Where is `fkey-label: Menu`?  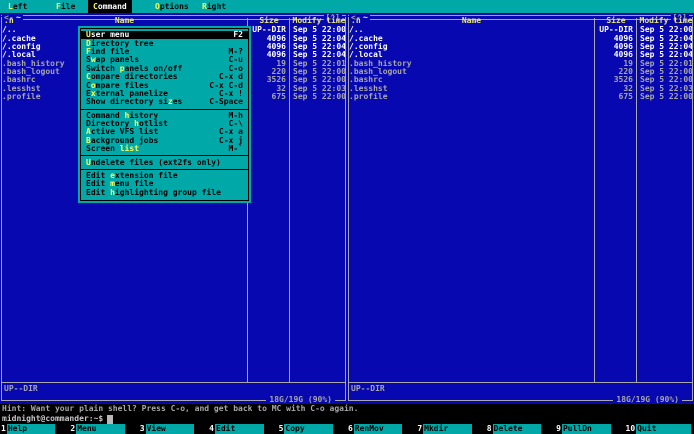 fkey-label: Menu is located at coordinates (100, 429).